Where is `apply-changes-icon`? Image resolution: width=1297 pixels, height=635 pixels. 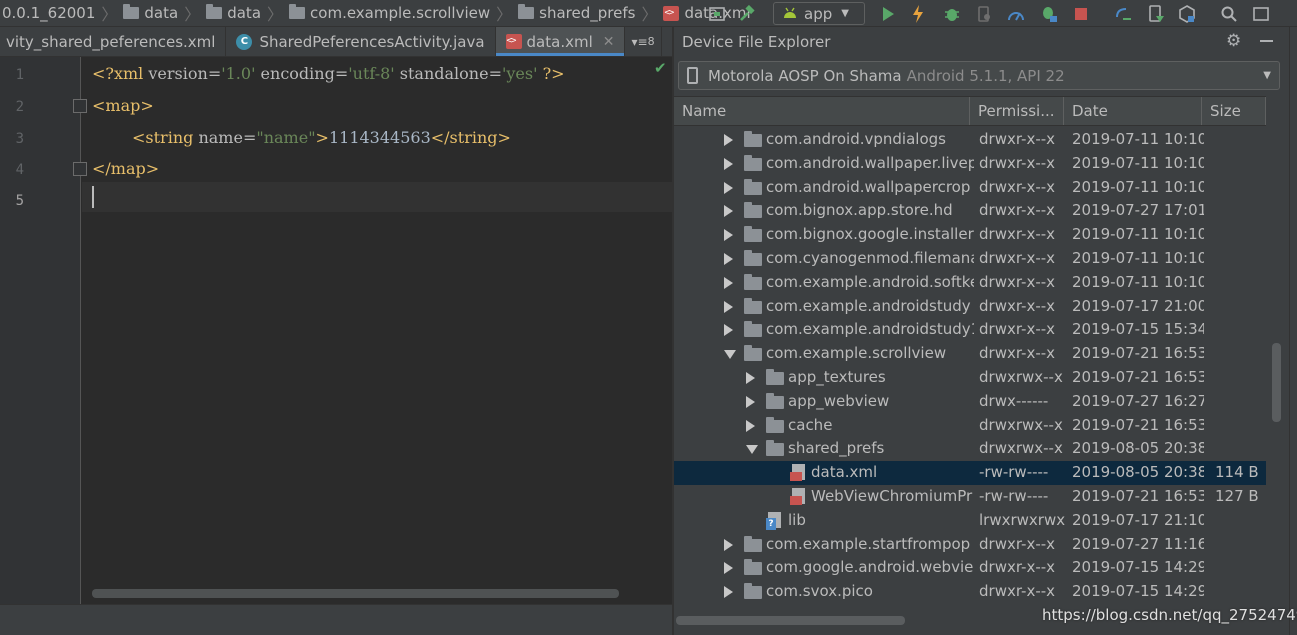
apply-changes-icon is located at coordinates (918, 14).